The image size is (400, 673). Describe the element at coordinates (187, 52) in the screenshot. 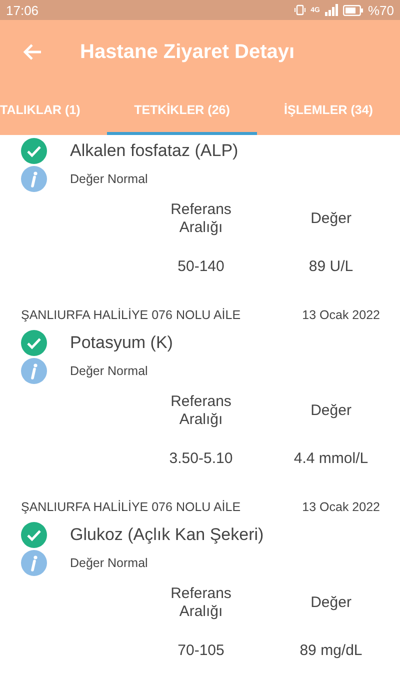

I see `screen-title: Hastane Ziyaret Detayı` at that location.